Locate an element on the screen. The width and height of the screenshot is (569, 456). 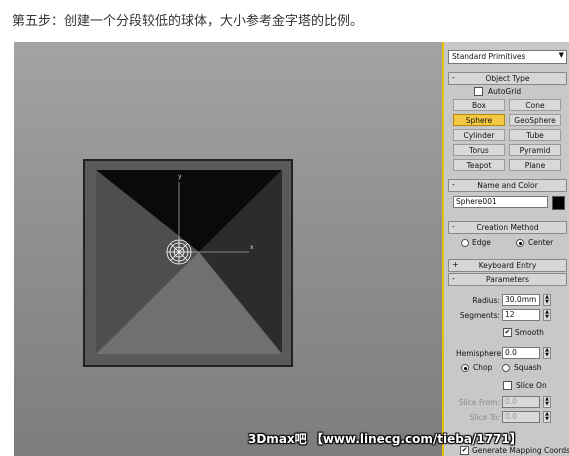
slice-from-spinner-icon: ▲ ▼ is located at coordinates (547, 402).